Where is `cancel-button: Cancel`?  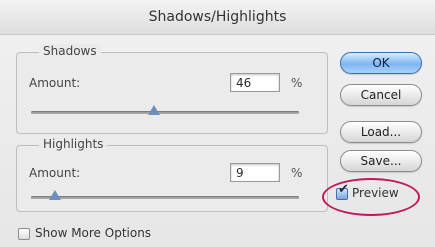
cancel-button: Cancel is located at coordinates (381, 95).